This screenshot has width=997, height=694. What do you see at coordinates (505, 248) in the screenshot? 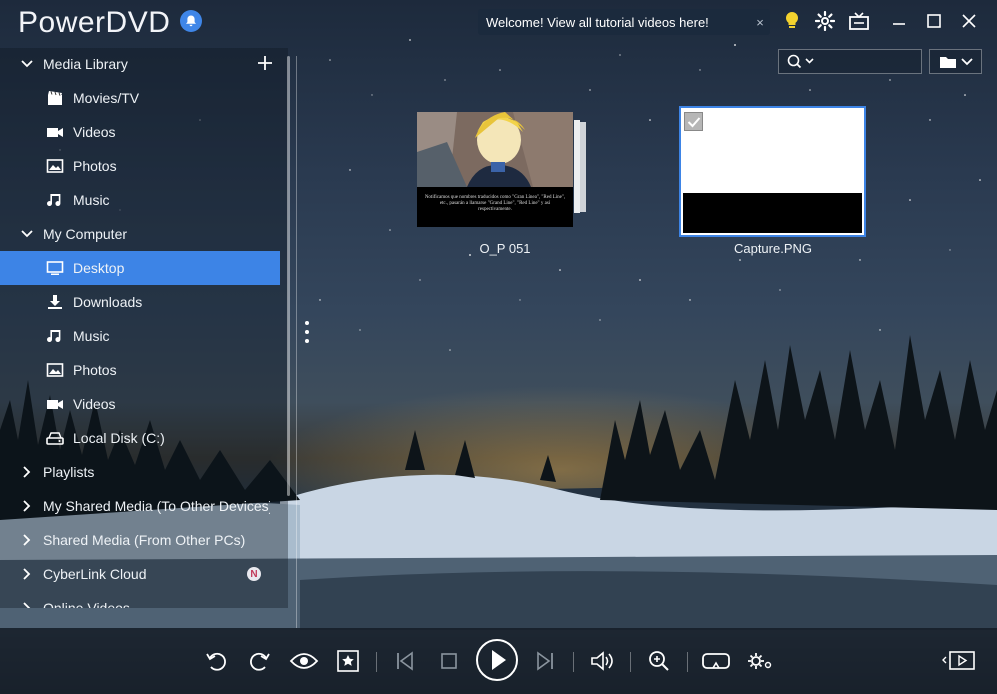
I see `tile-label: O_P 051` at bounding box center [505, 248].